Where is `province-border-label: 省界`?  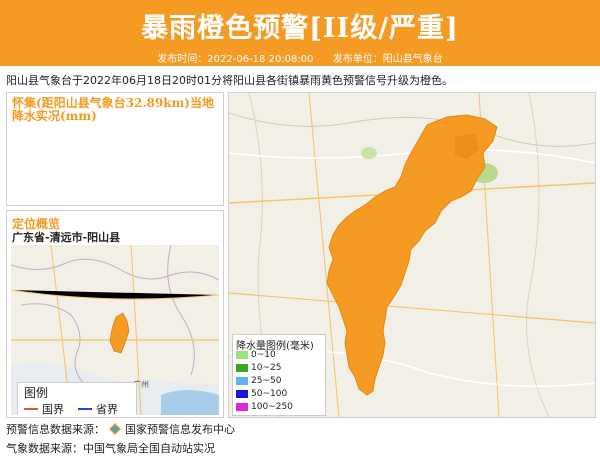
province-border-label: 省界 is located at coordinates (107, 409).